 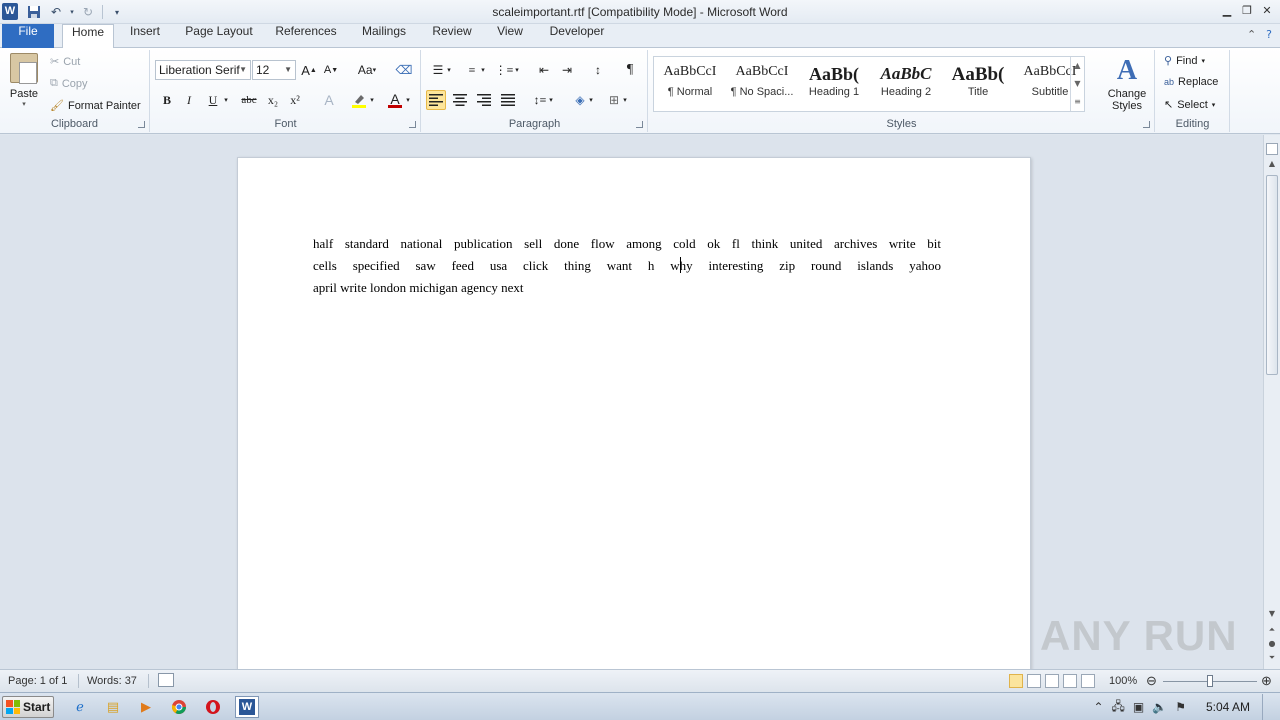 What do you see at coordinates (1118, 707) in the screenshot?
I see `network-icon: 🖧` at bounding box center [1118, 707].